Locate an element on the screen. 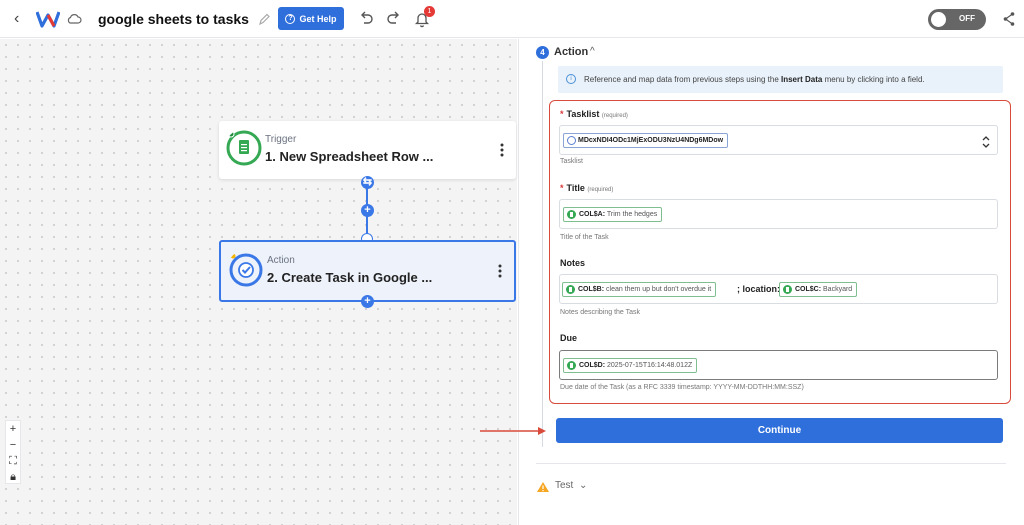  title-label: * Title (required) is located at coordinates (586, 188).